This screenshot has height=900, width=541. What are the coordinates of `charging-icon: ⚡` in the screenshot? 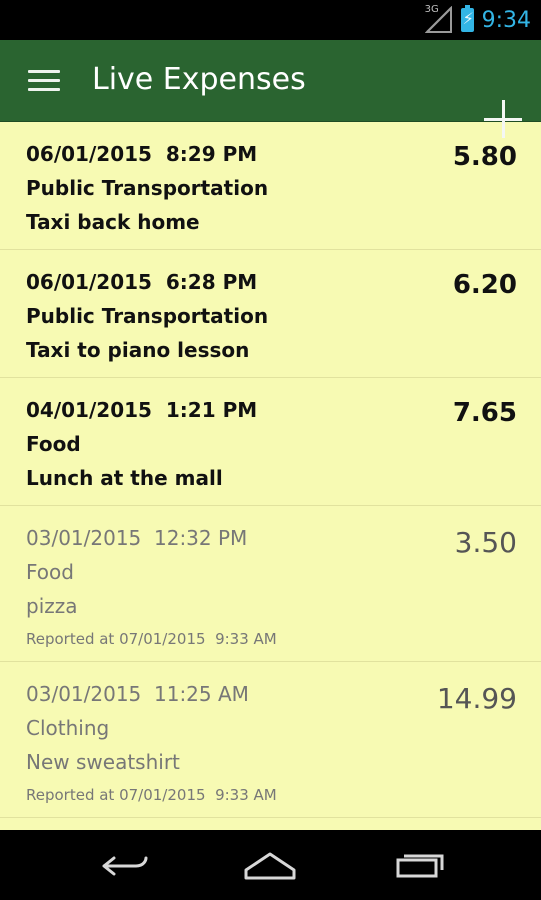 It's located at (468, 18).